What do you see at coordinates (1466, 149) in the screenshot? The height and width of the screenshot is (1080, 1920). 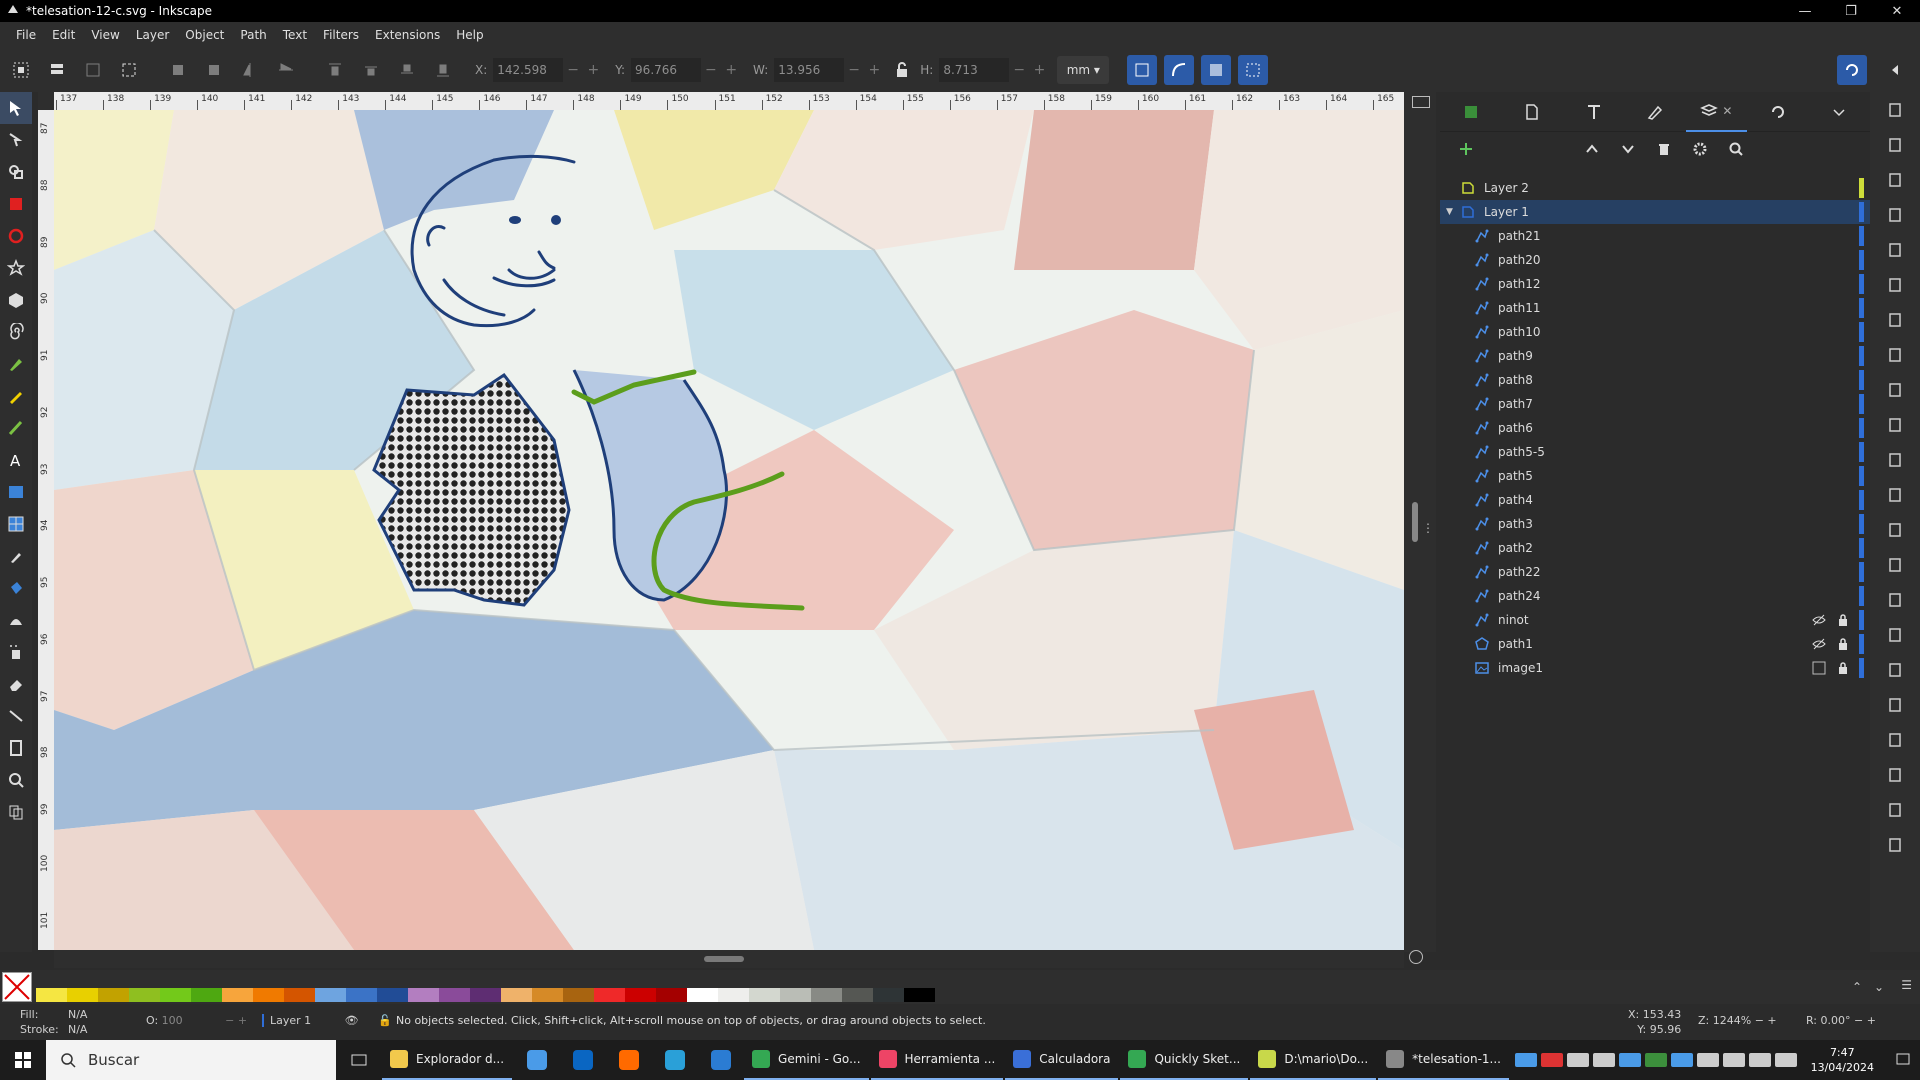 I see `add-layer-icon` at bounding box center [1466, 149].